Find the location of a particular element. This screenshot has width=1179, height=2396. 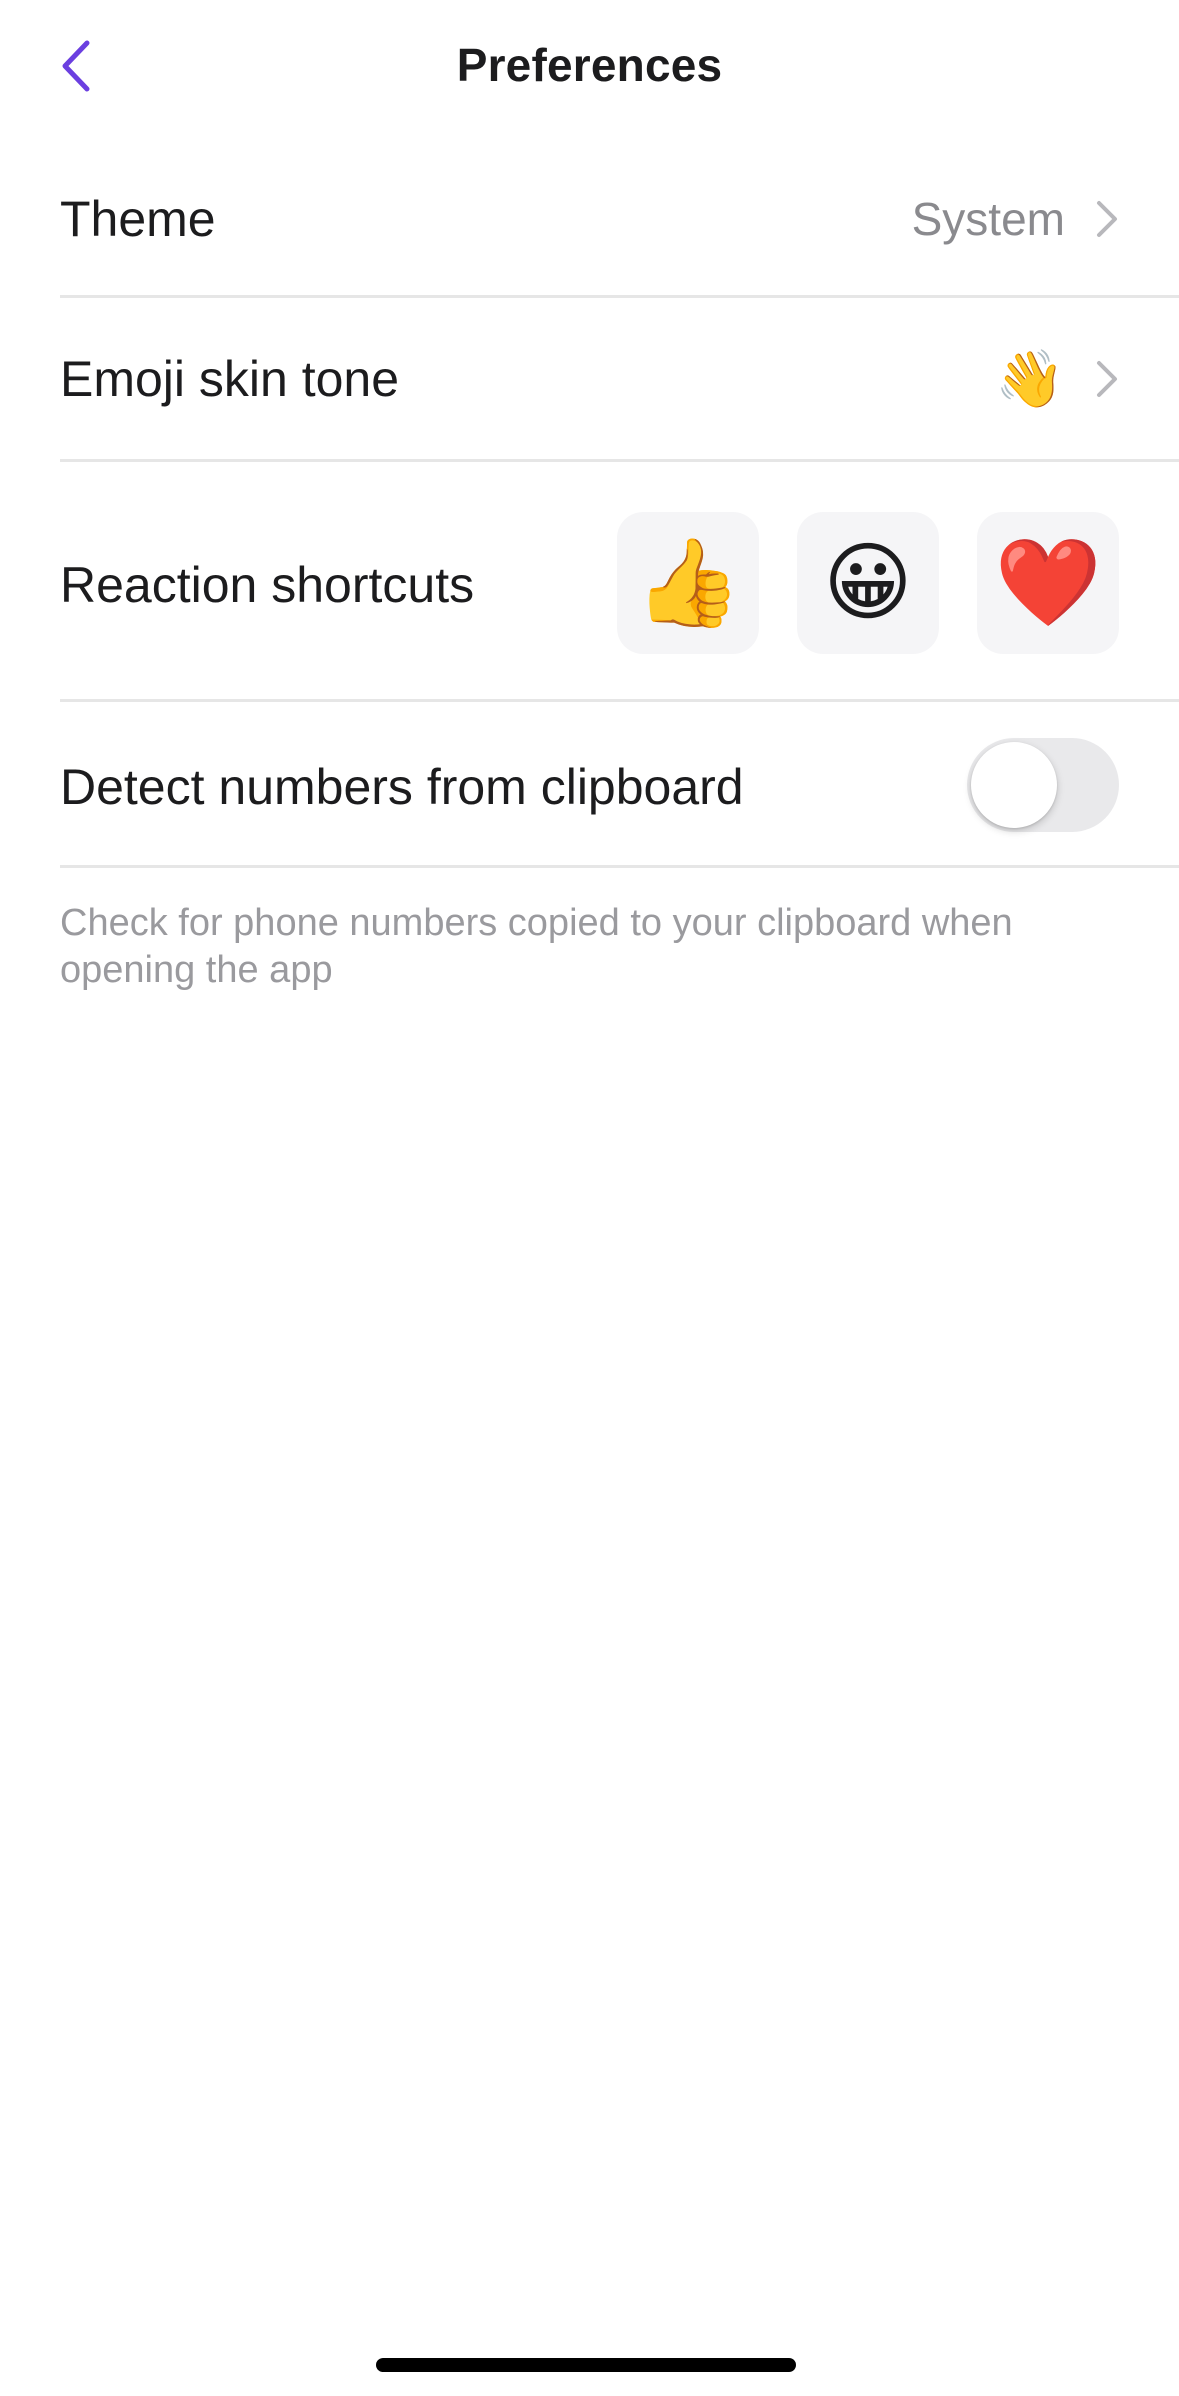

emoji-skin-tone-value-group: 👋 is located at coordinates (1057, 379).